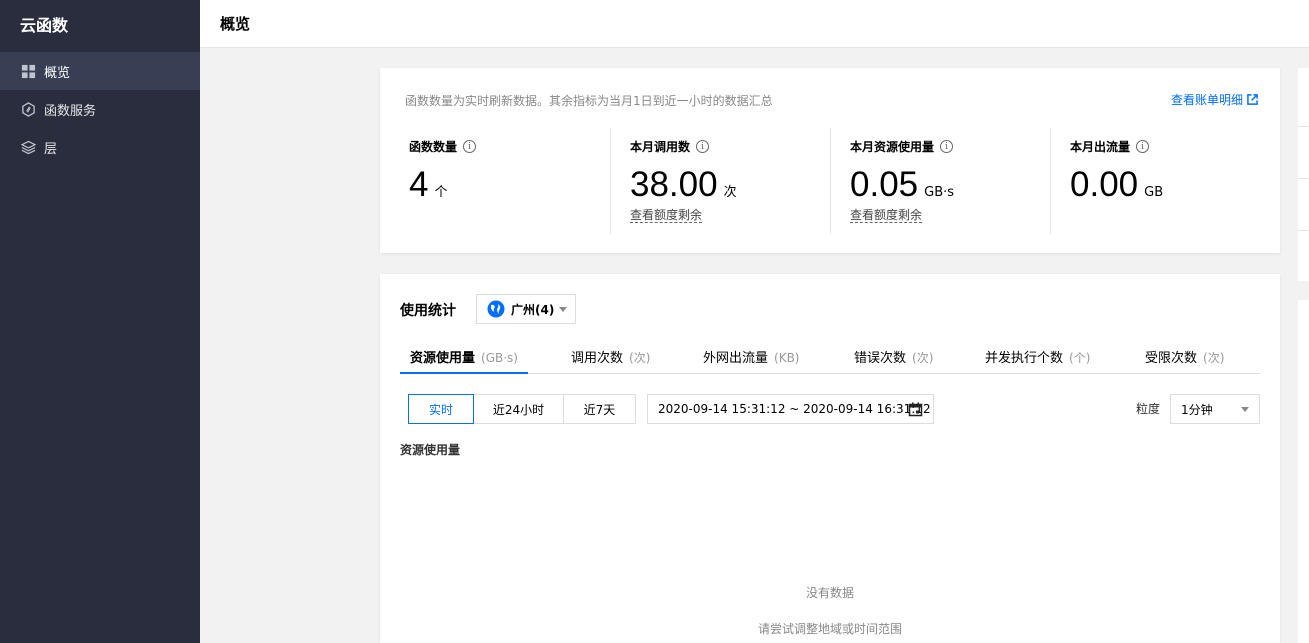  Describe the element at coordinates (28, 71) in the screenshot. I see `grid-icon` at that location.